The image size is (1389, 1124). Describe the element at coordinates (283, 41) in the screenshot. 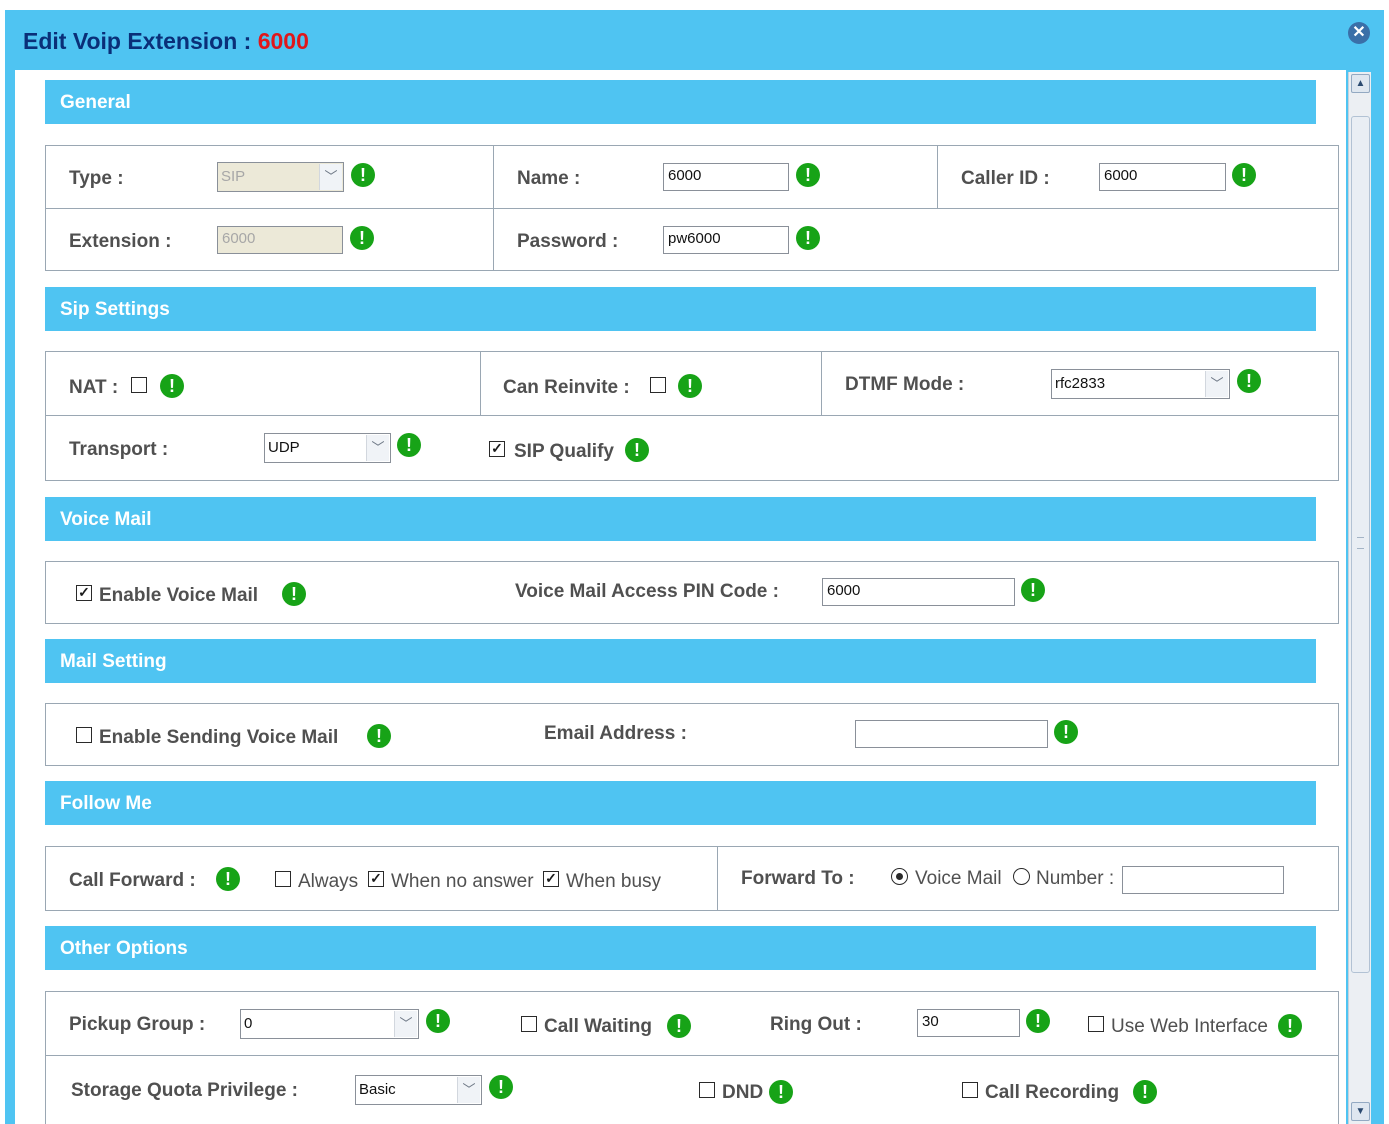

I see `dialog-title-extension: 6000` at that location.